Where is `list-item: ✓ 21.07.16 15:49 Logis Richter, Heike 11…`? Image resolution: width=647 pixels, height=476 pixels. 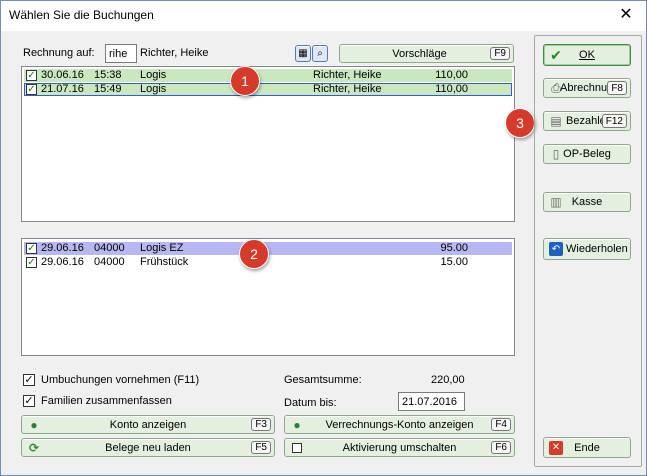 list-item: ✓ 21.07.16 15:49 Logis Richter, Heike 11… is located at coordinates (268, 89).